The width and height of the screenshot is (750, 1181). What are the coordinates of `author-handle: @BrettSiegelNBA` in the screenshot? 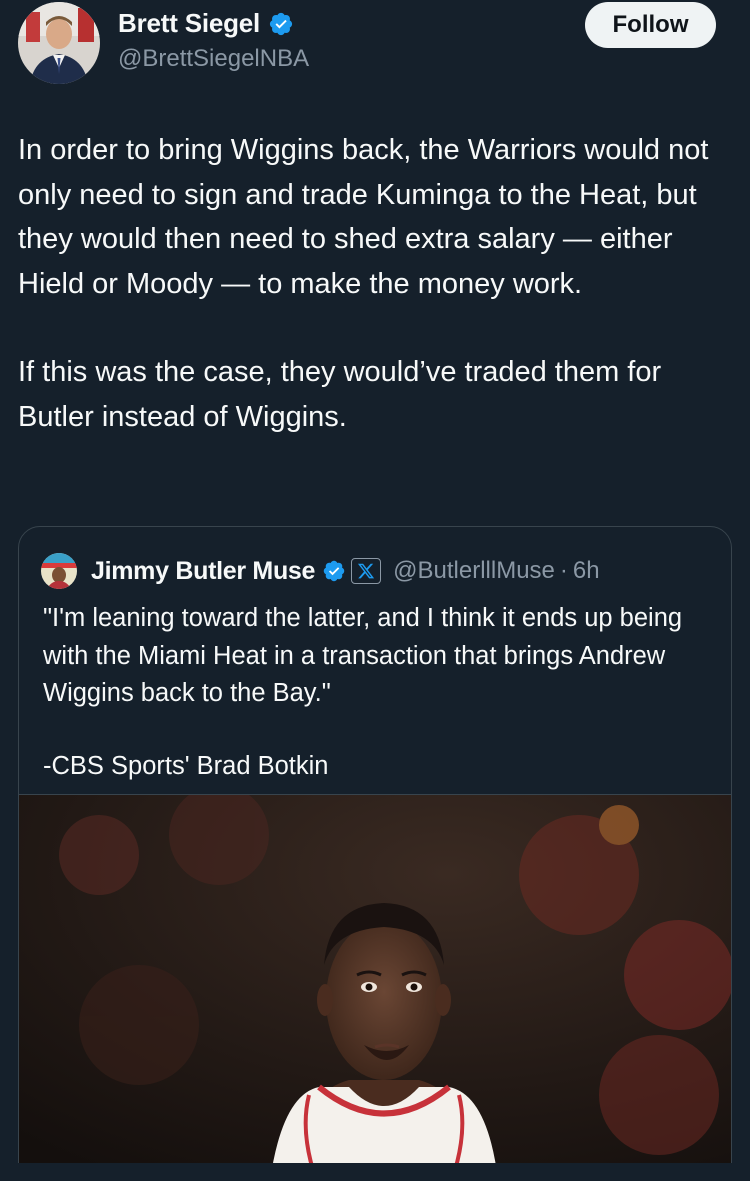 It's located at (213, 59).